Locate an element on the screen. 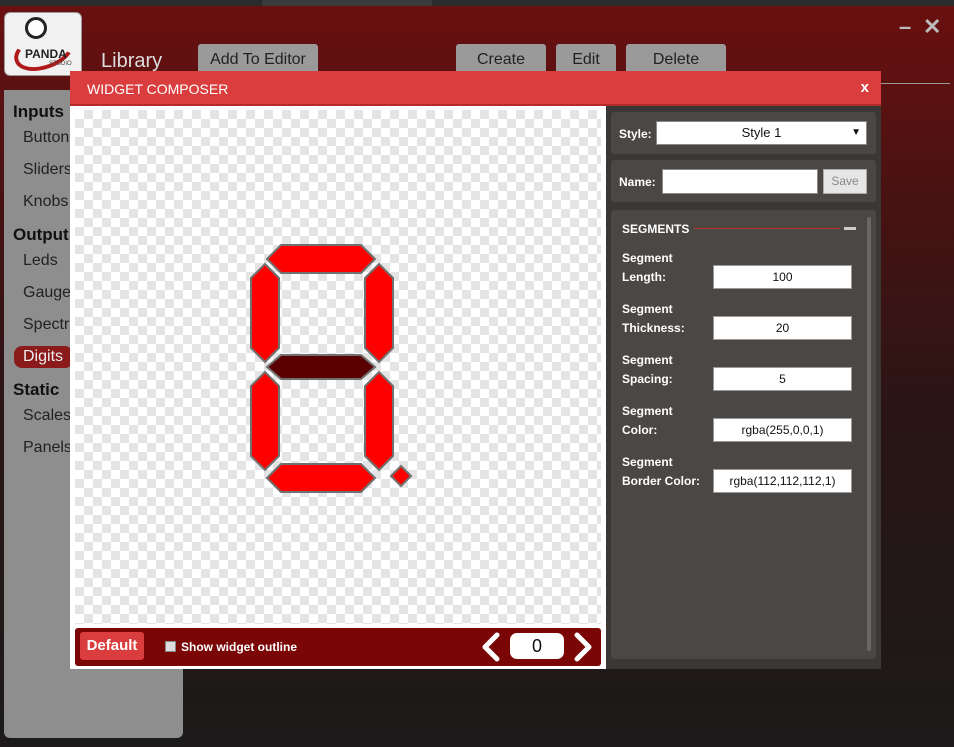 The image size is (954, 747). segment-color-label: Segment Color: is located at coordinates (647, 420).